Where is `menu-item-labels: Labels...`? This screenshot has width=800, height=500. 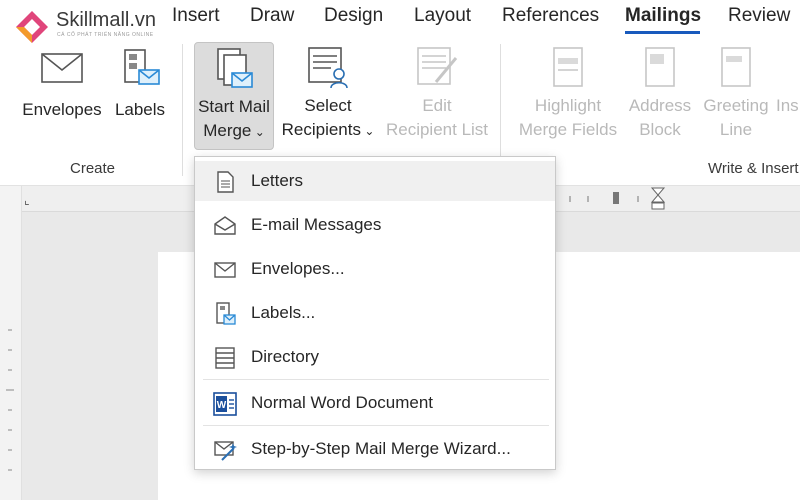
menu-item-labels: Labels... is located at coordinates (375, 313).